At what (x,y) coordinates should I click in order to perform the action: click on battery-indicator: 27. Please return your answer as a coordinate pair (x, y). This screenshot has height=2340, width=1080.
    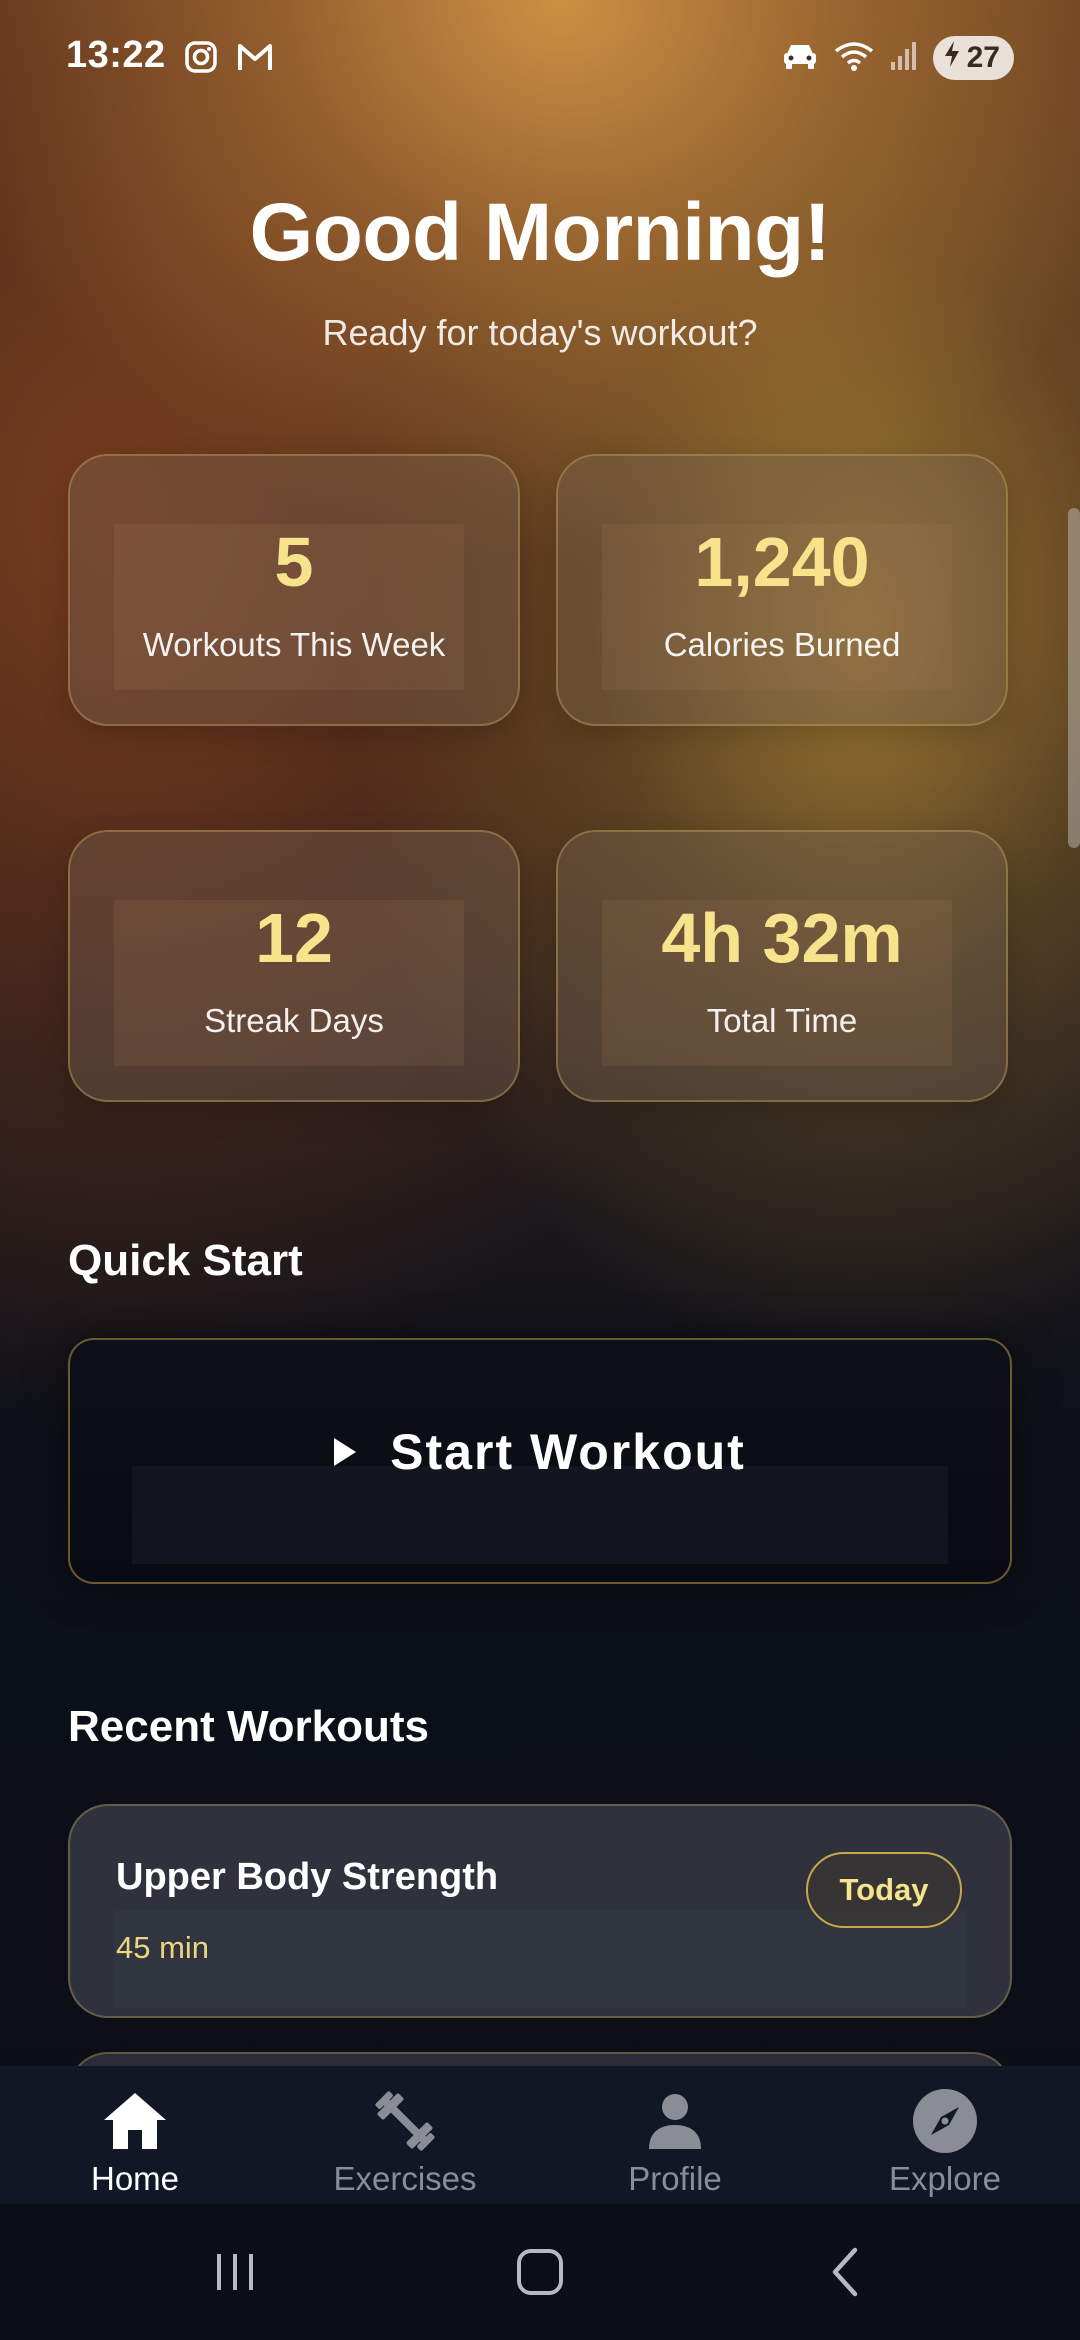
    Looking at the image, I should click on (973, 58).